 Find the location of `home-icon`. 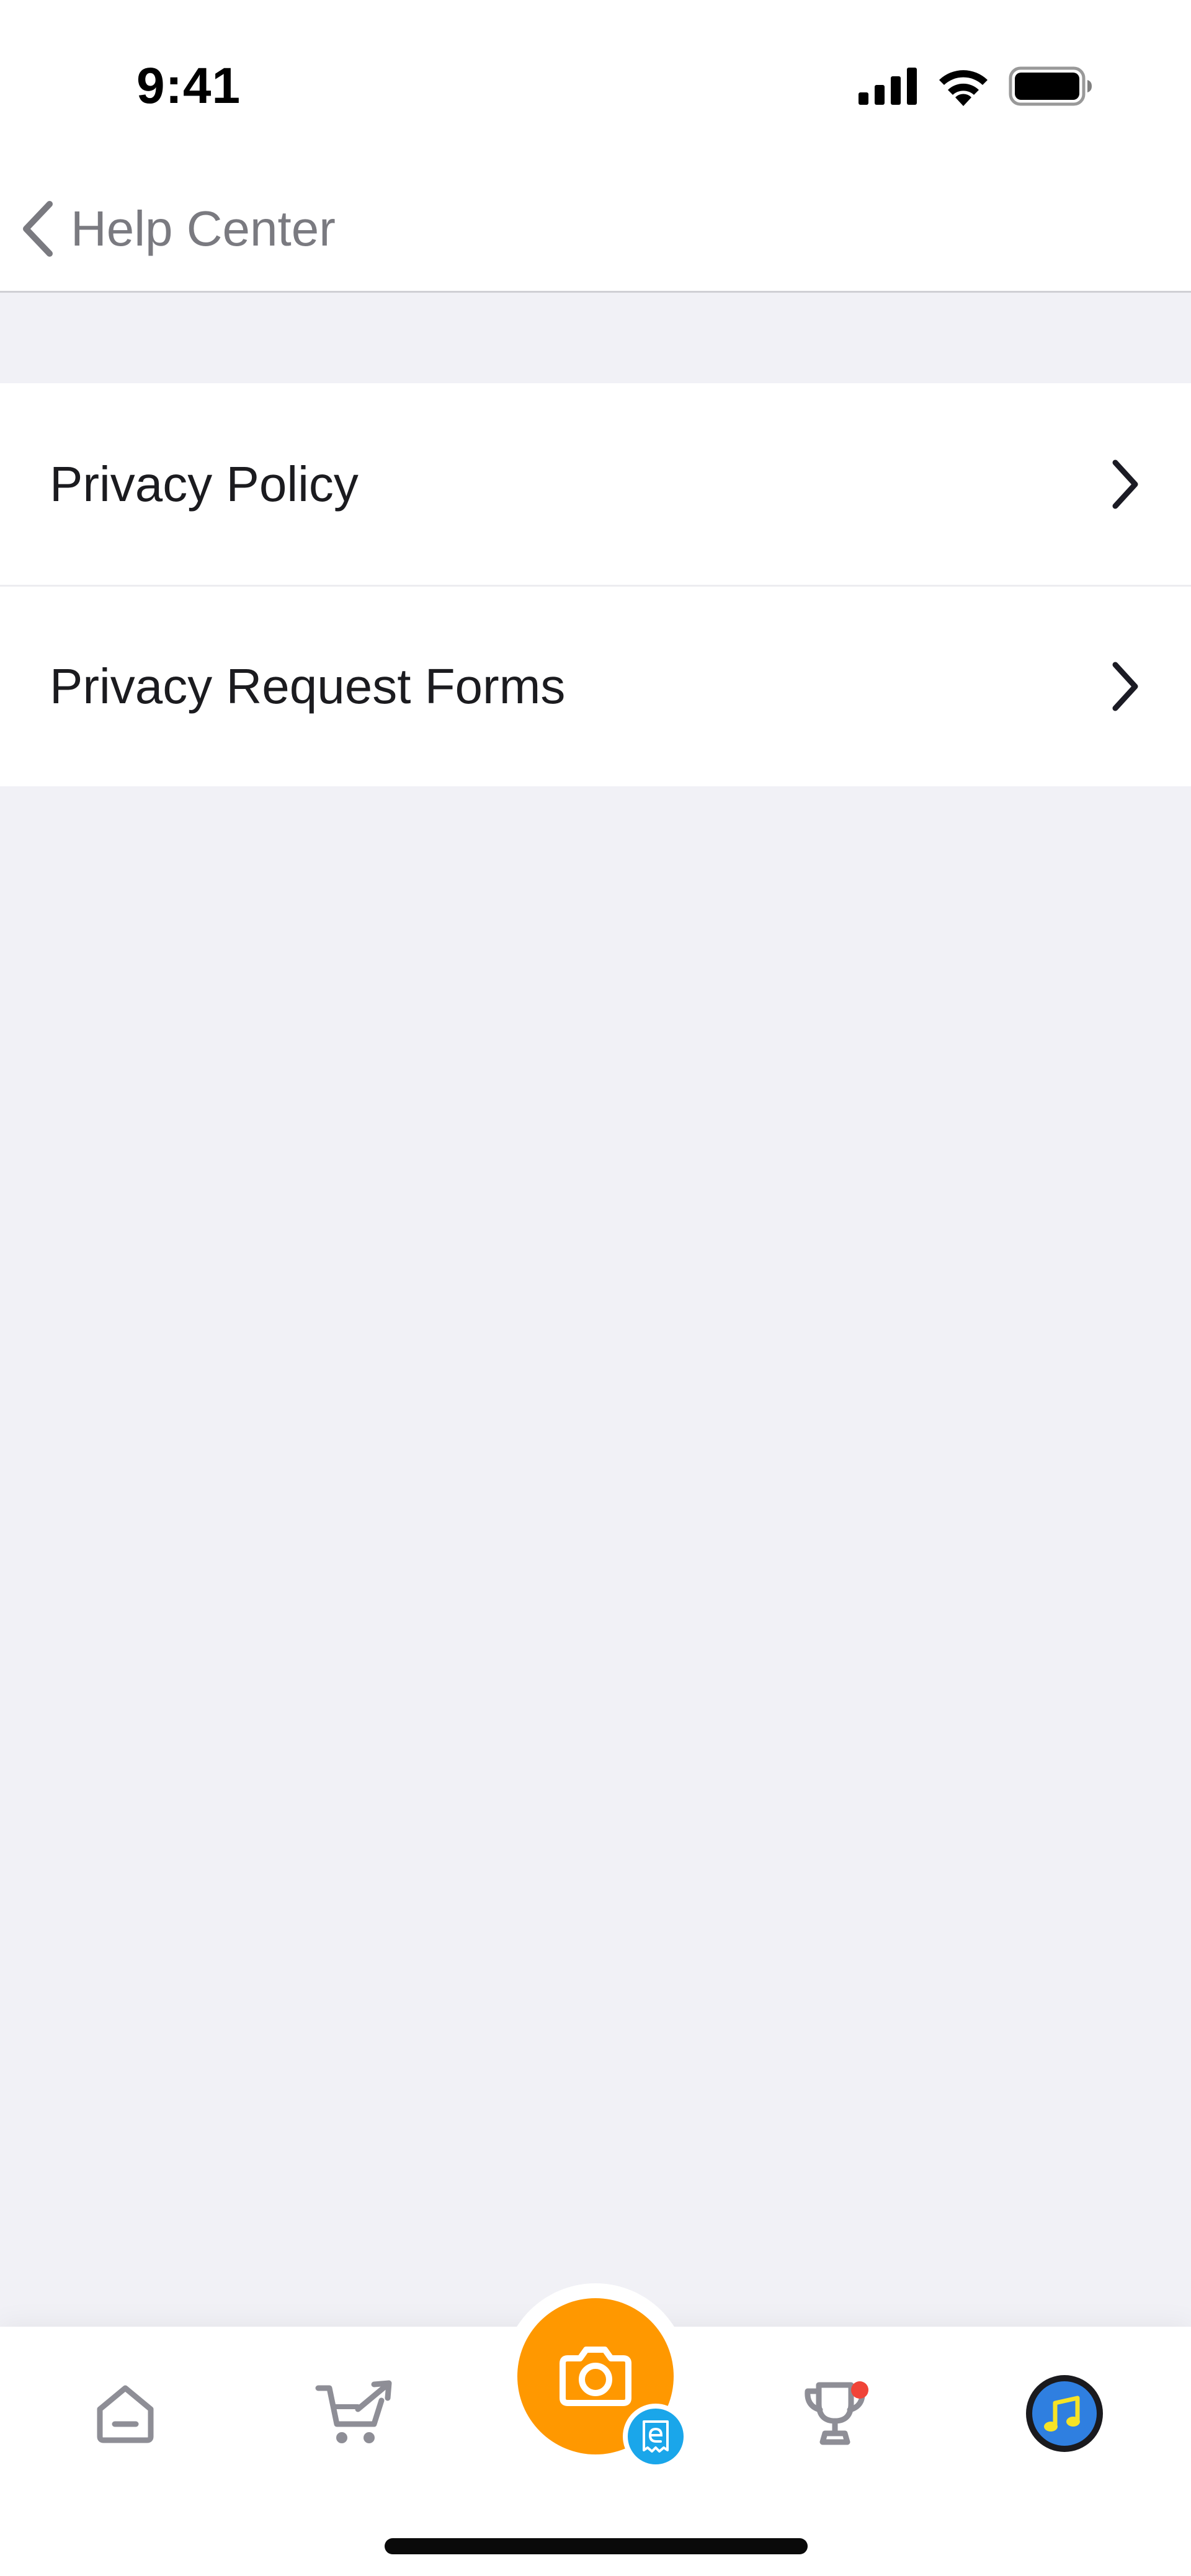

home-icon is located at coordinates (126, 2414).